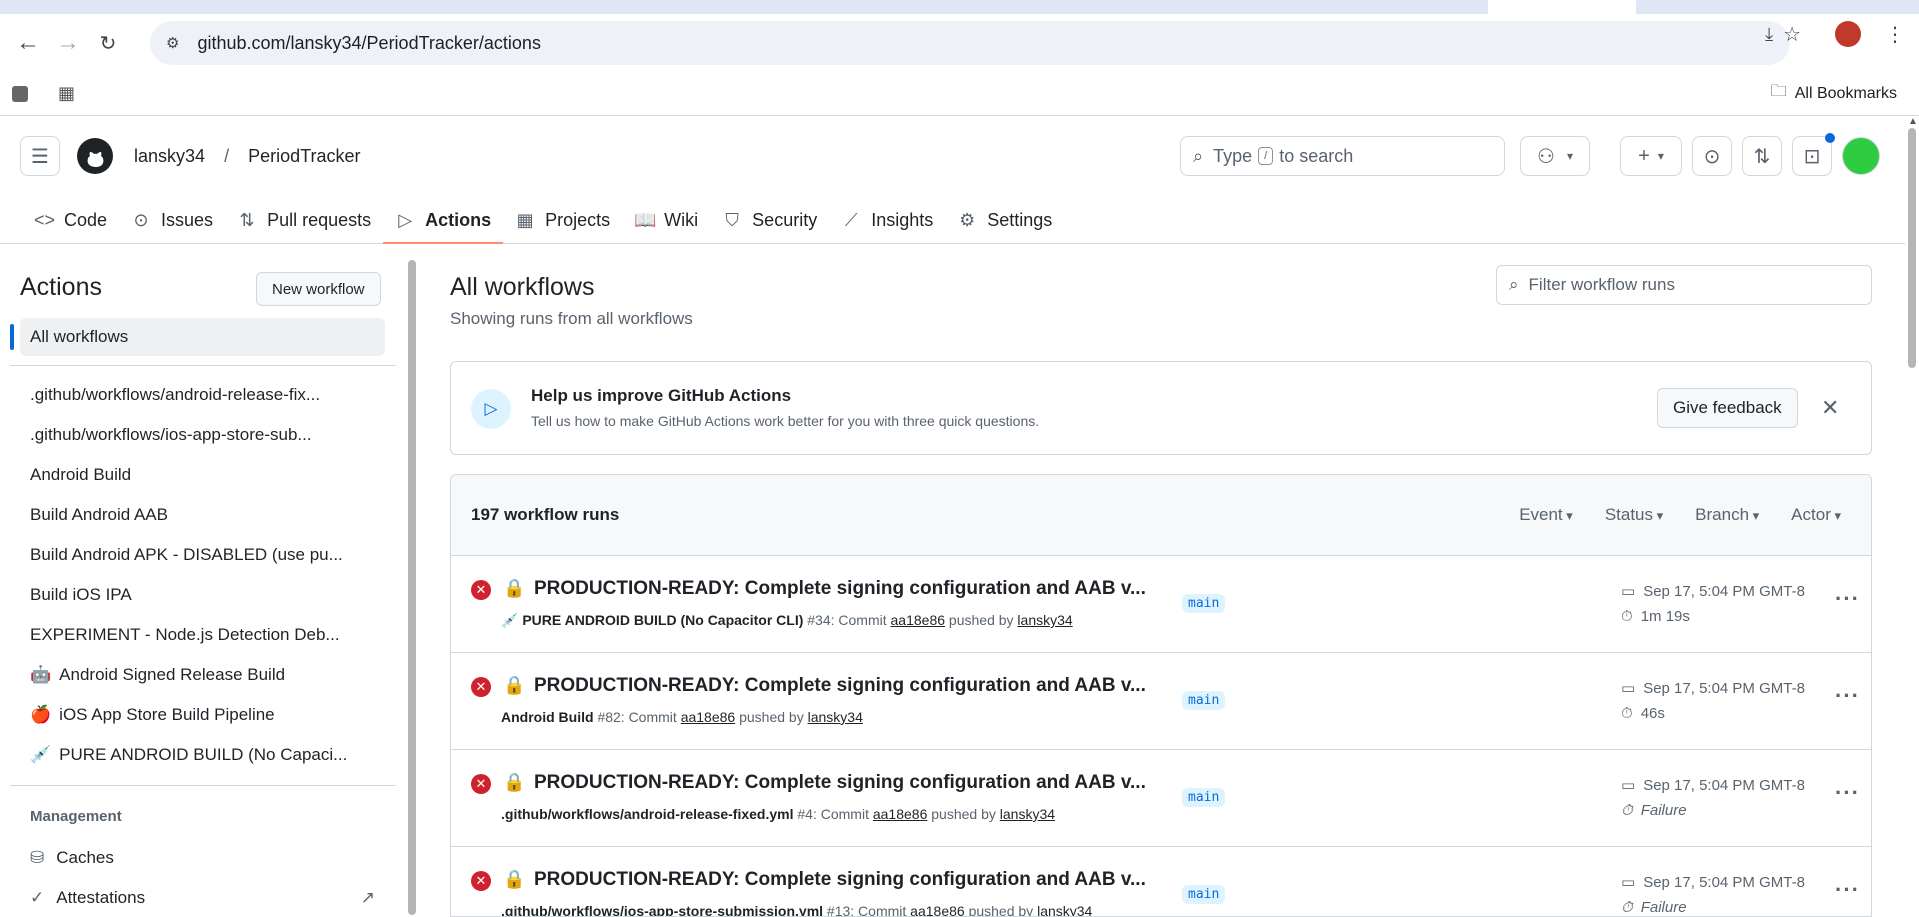 This screenshot has width=1919, height=917. I want to click on apps-grid-icon: ▦, so click(66, 93).